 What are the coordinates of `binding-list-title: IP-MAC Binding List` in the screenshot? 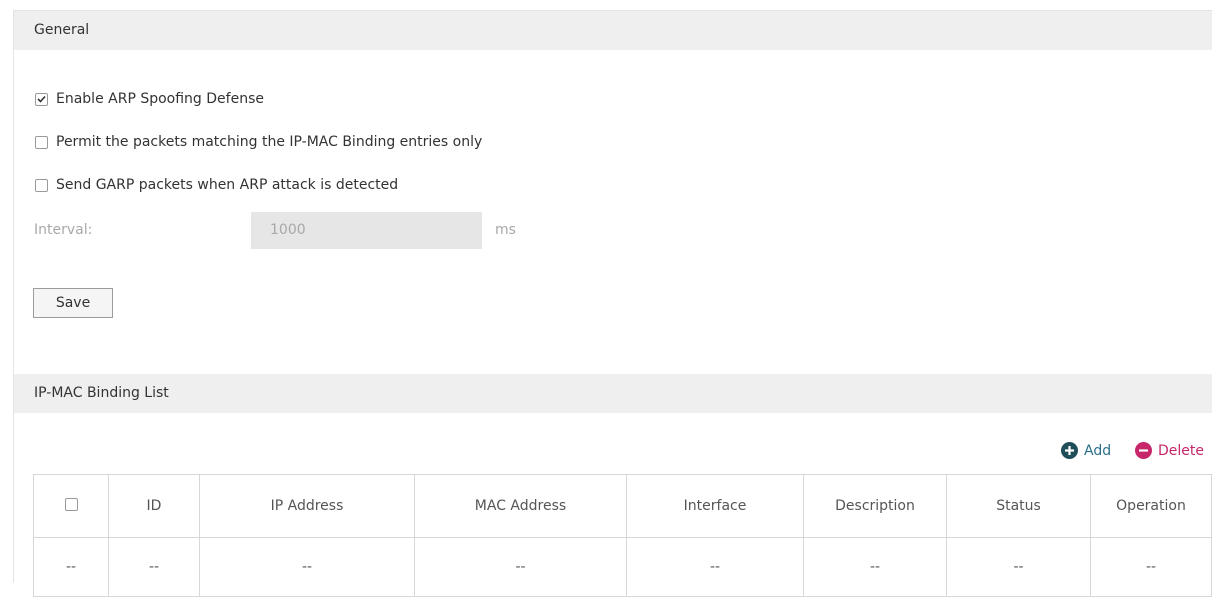 It's located at (101, 393).